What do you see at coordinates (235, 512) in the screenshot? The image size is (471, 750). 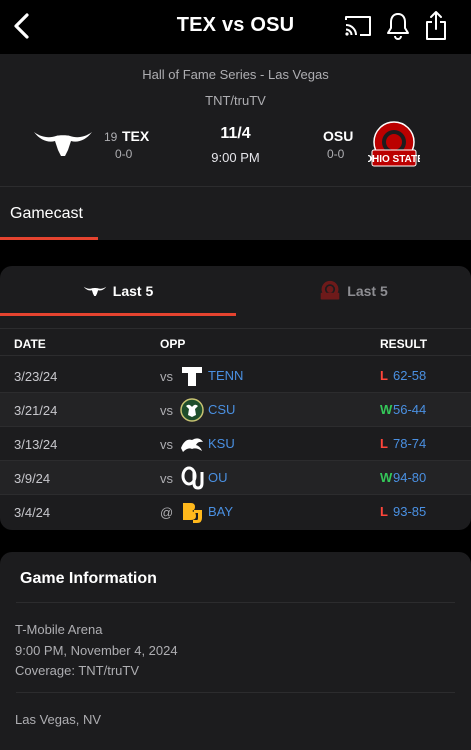 I see `table-row: 3/4/24 @ BAY L 93-85` at bounding box center [235, 512].